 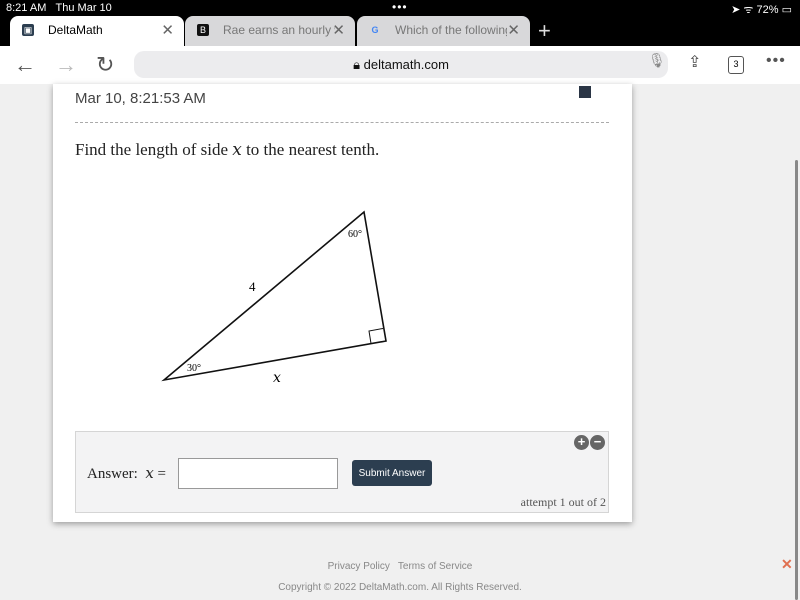 I want to click on status-bar: 8:21 AM Thu Mar 10 ••• ➤ ᯤ 72% ▭, so click(x=400, y=8).